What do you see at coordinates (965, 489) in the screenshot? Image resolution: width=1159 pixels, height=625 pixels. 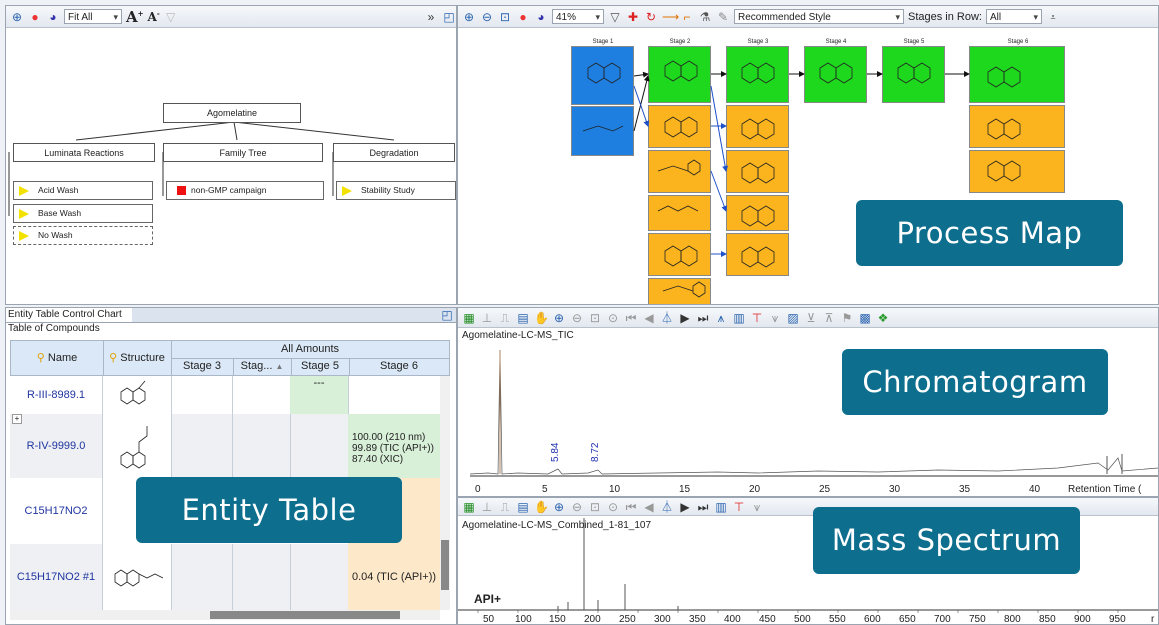 I see `x-tick: 35` at bounding box center [965, 489].